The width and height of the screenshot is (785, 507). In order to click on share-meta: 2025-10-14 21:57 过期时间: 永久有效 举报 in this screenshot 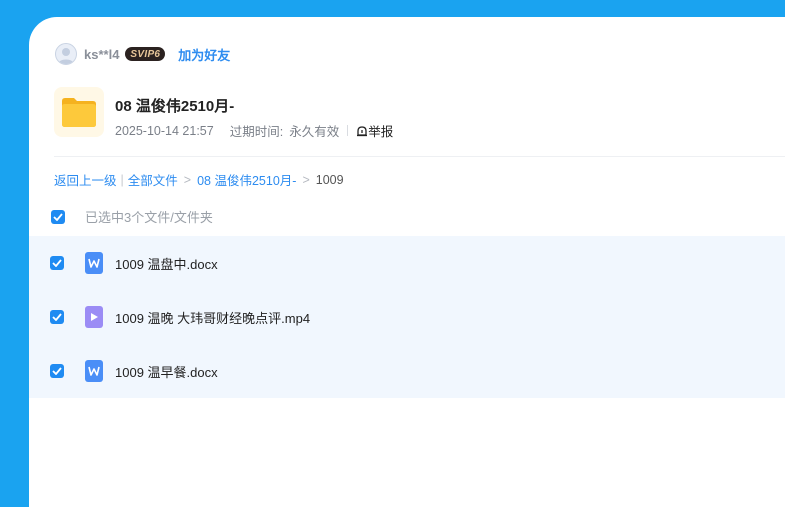, I will do `click(254, 130)`.